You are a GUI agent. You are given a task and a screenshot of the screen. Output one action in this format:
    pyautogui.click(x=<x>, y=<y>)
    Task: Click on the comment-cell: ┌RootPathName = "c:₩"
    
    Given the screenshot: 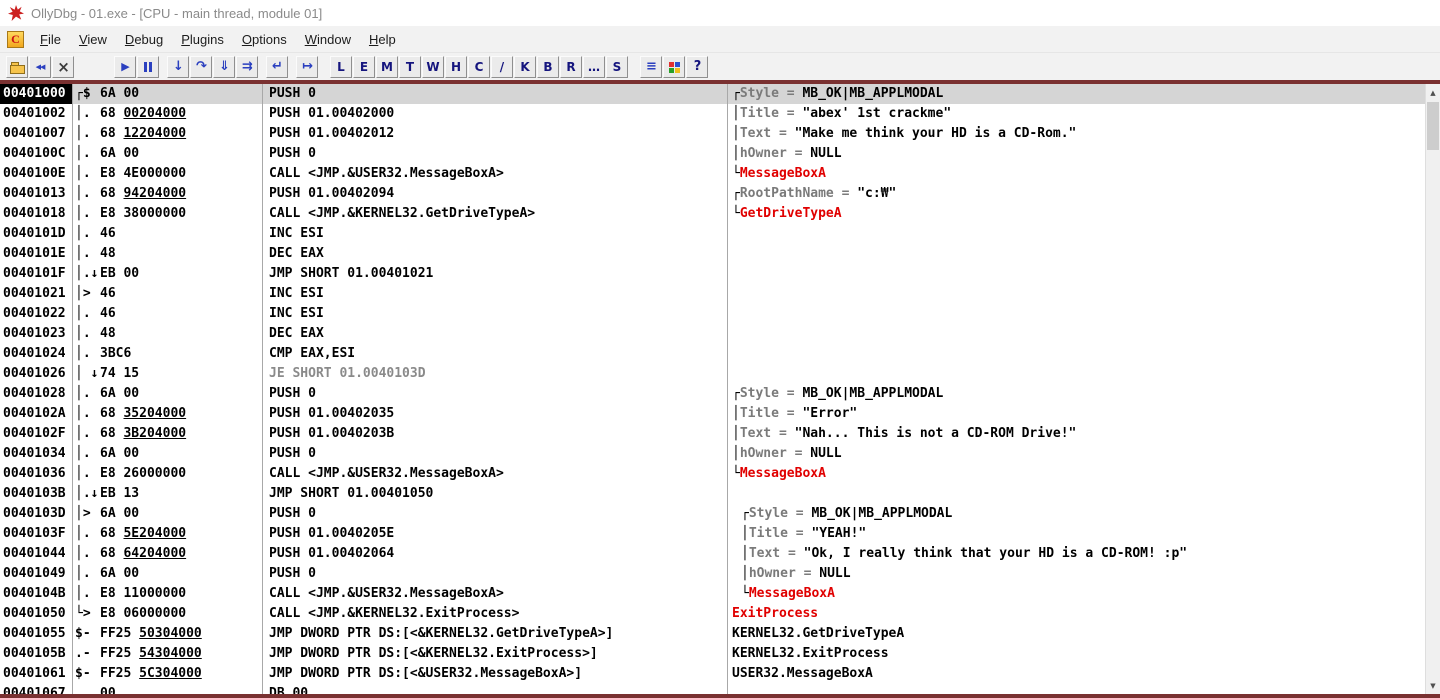 What is the action you would take?
    pyautogui.click(x=1076, y=194)
    